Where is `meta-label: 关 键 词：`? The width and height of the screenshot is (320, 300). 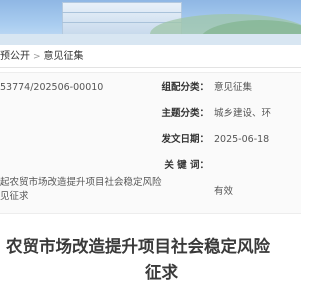
meta-label: 关 键 词： is located at coordinates (186, 165).